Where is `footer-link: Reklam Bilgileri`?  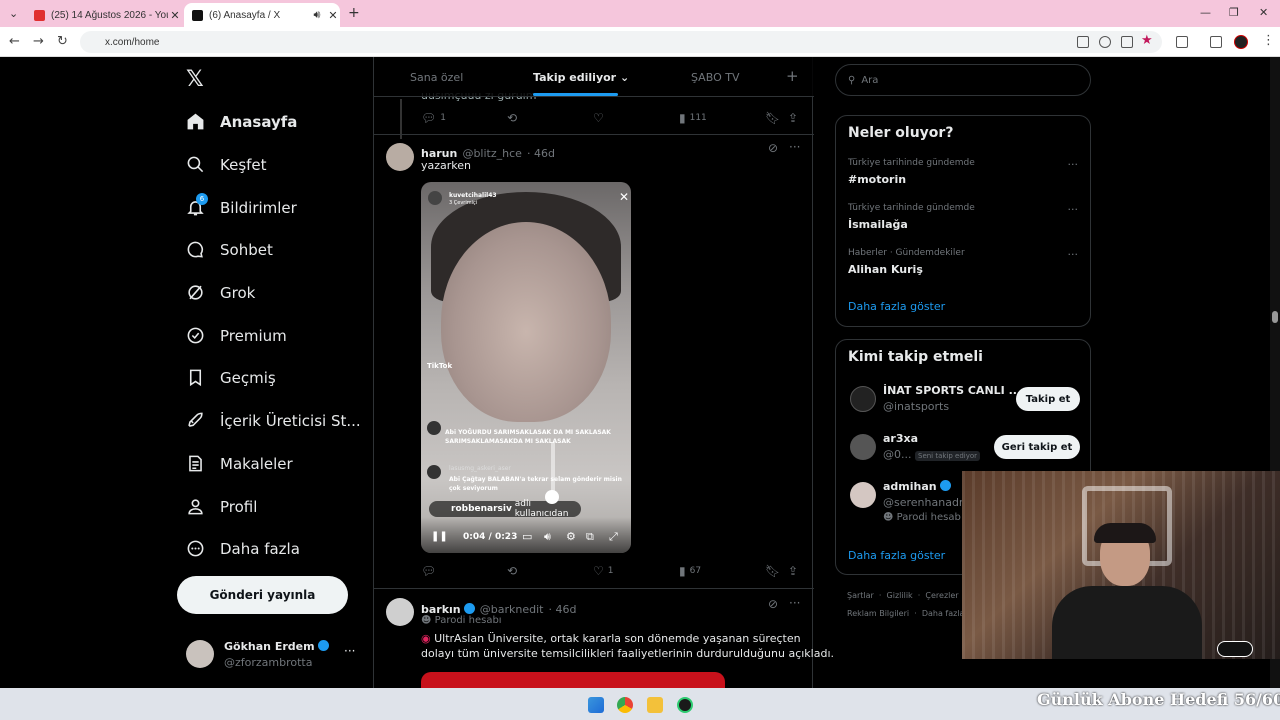
footer-link: Reklam Bilgileri is located at coordinates (878, 613).